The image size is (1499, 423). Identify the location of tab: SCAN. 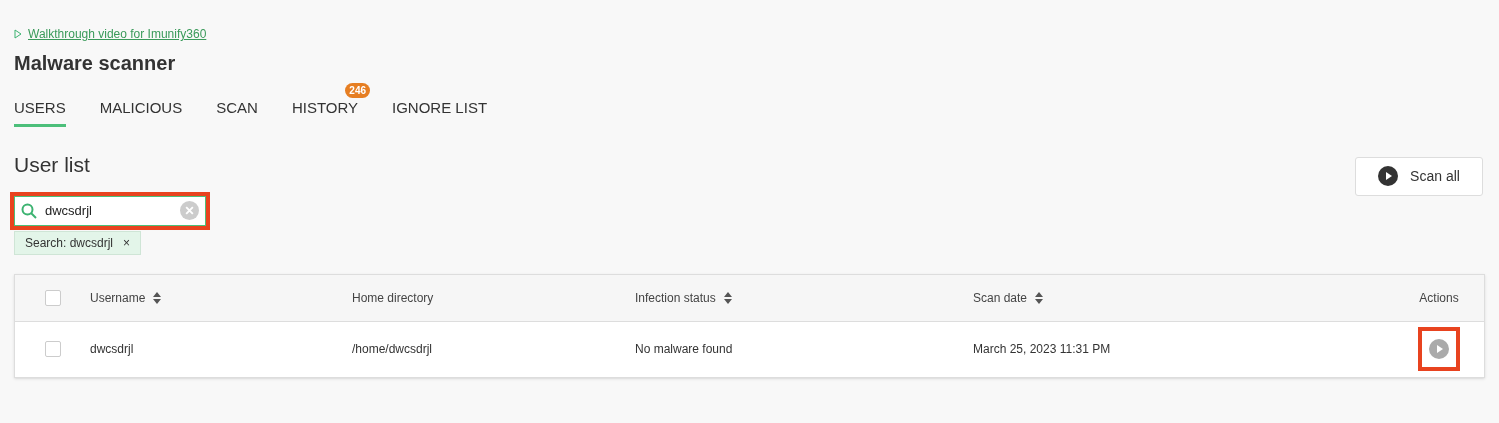
(237, 112).